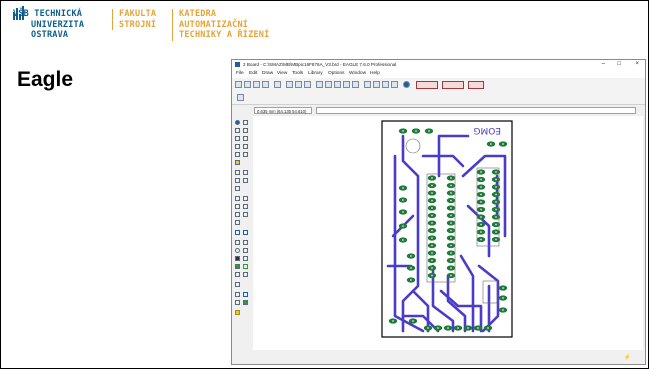  I want to click on change-icon, so click(245, 154).